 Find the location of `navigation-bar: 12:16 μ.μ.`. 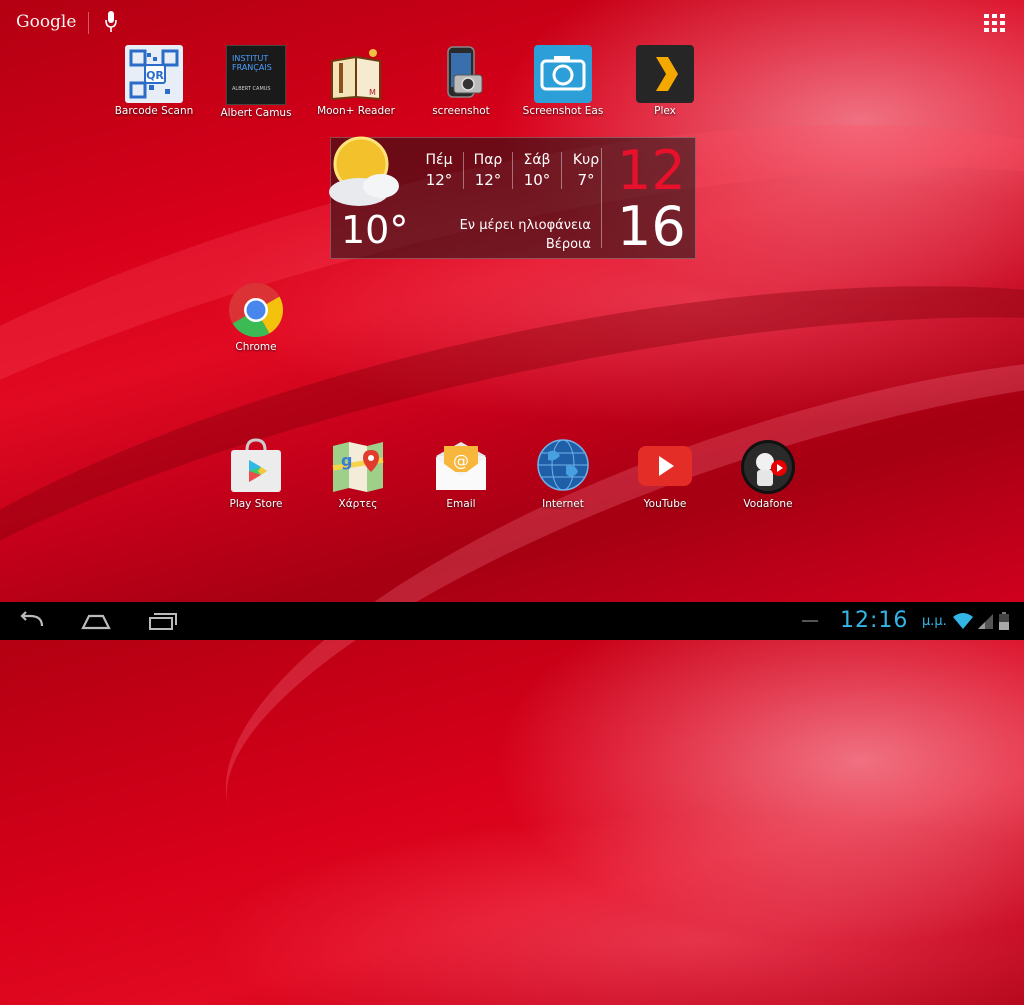

navigation-bar: 12:16 μ.μ. is located at coordinates (512, 621).